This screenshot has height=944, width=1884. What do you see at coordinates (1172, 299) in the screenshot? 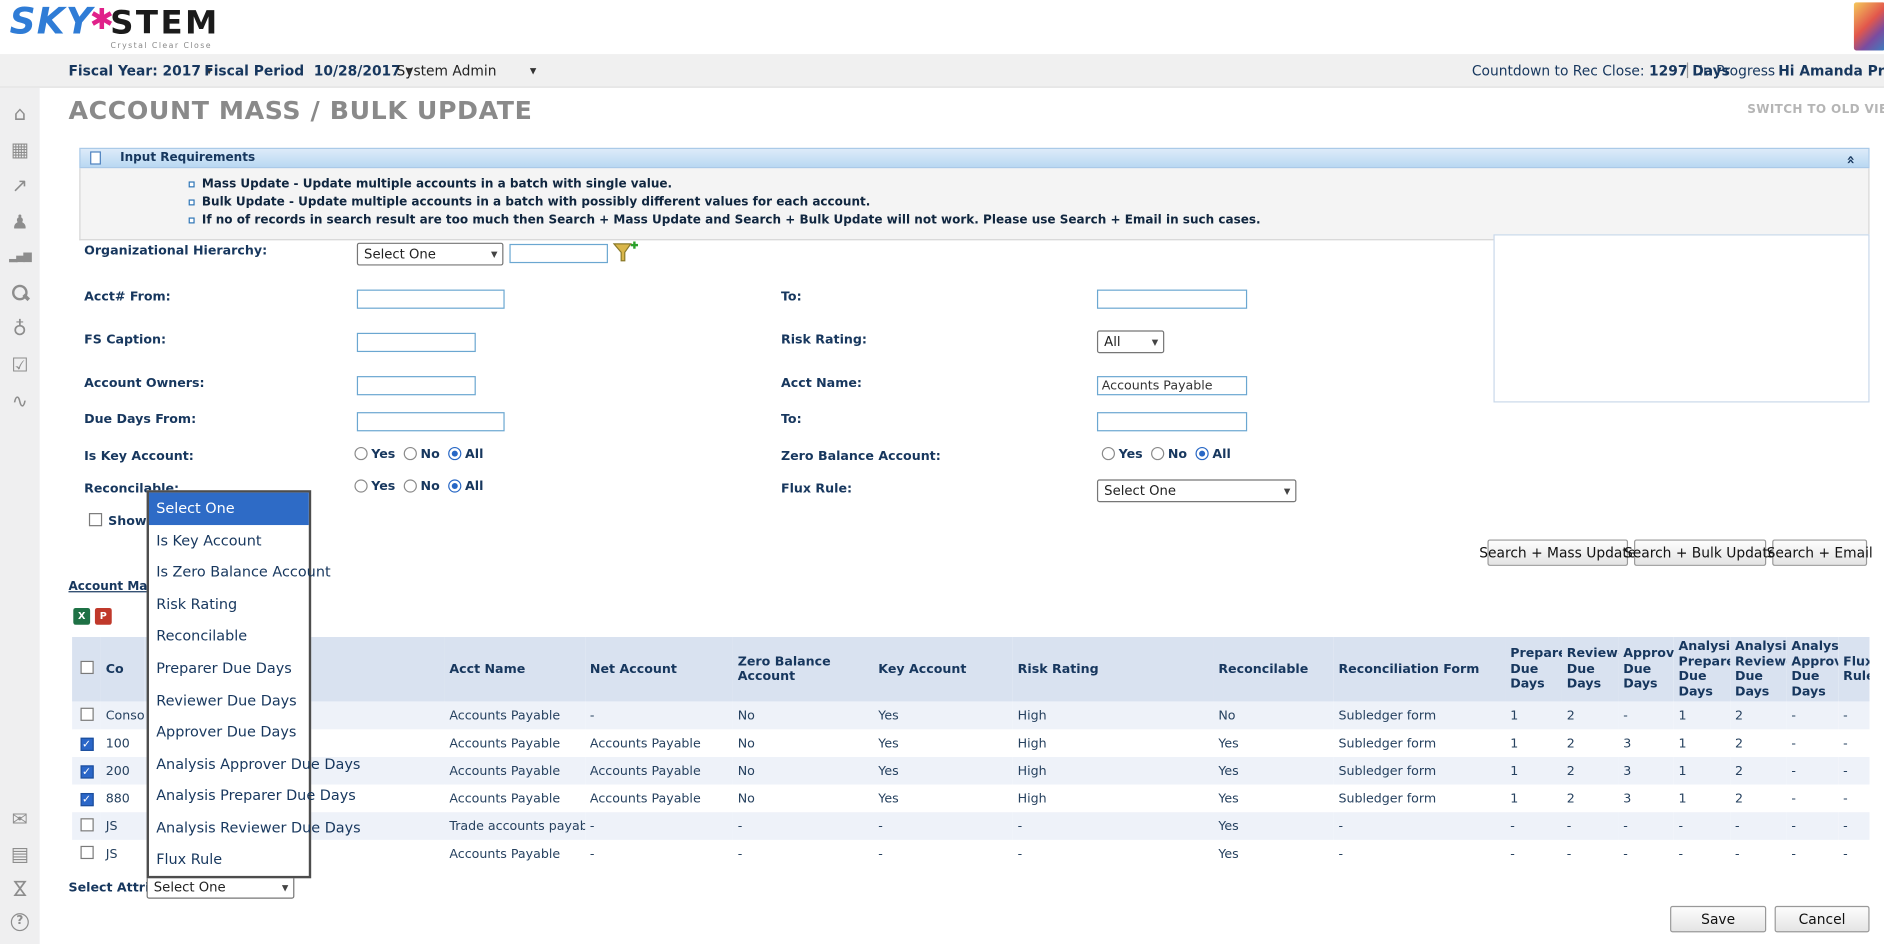
I see `acct-to-input` at bounding box center [1172, 299].